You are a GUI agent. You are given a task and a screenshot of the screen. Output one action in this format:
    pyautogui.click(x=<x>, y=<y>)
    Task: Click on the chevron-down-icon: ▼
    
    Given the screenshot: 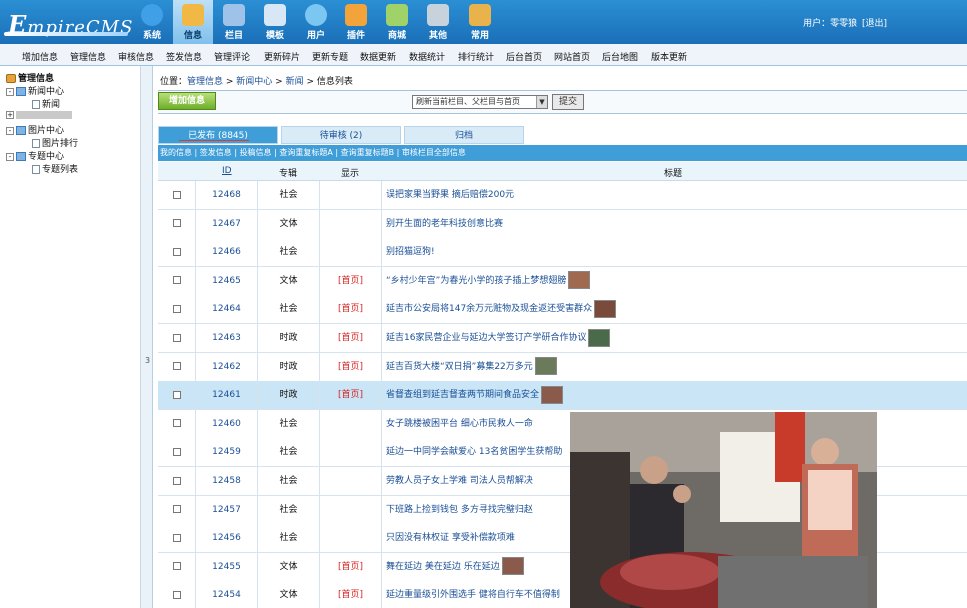 What is the action you would take?
    pyautogui.click(x=541, y=102)
    